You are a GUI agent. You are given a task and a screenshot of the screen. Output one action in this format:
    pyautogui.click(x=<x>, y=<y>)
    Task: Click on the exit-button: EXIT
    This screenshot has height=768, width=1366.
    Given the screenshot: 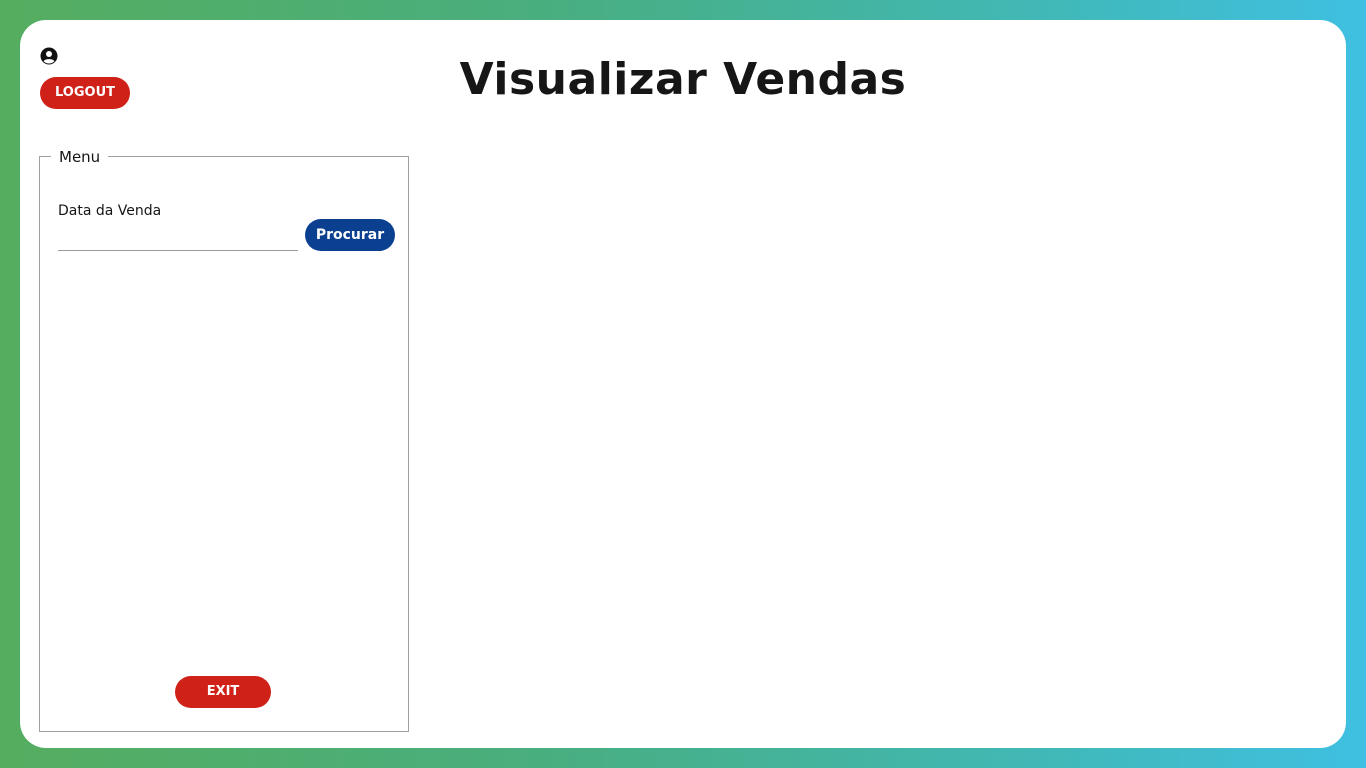 What is the action you would take?
    pyautogui.click(x=223, y=692)
    